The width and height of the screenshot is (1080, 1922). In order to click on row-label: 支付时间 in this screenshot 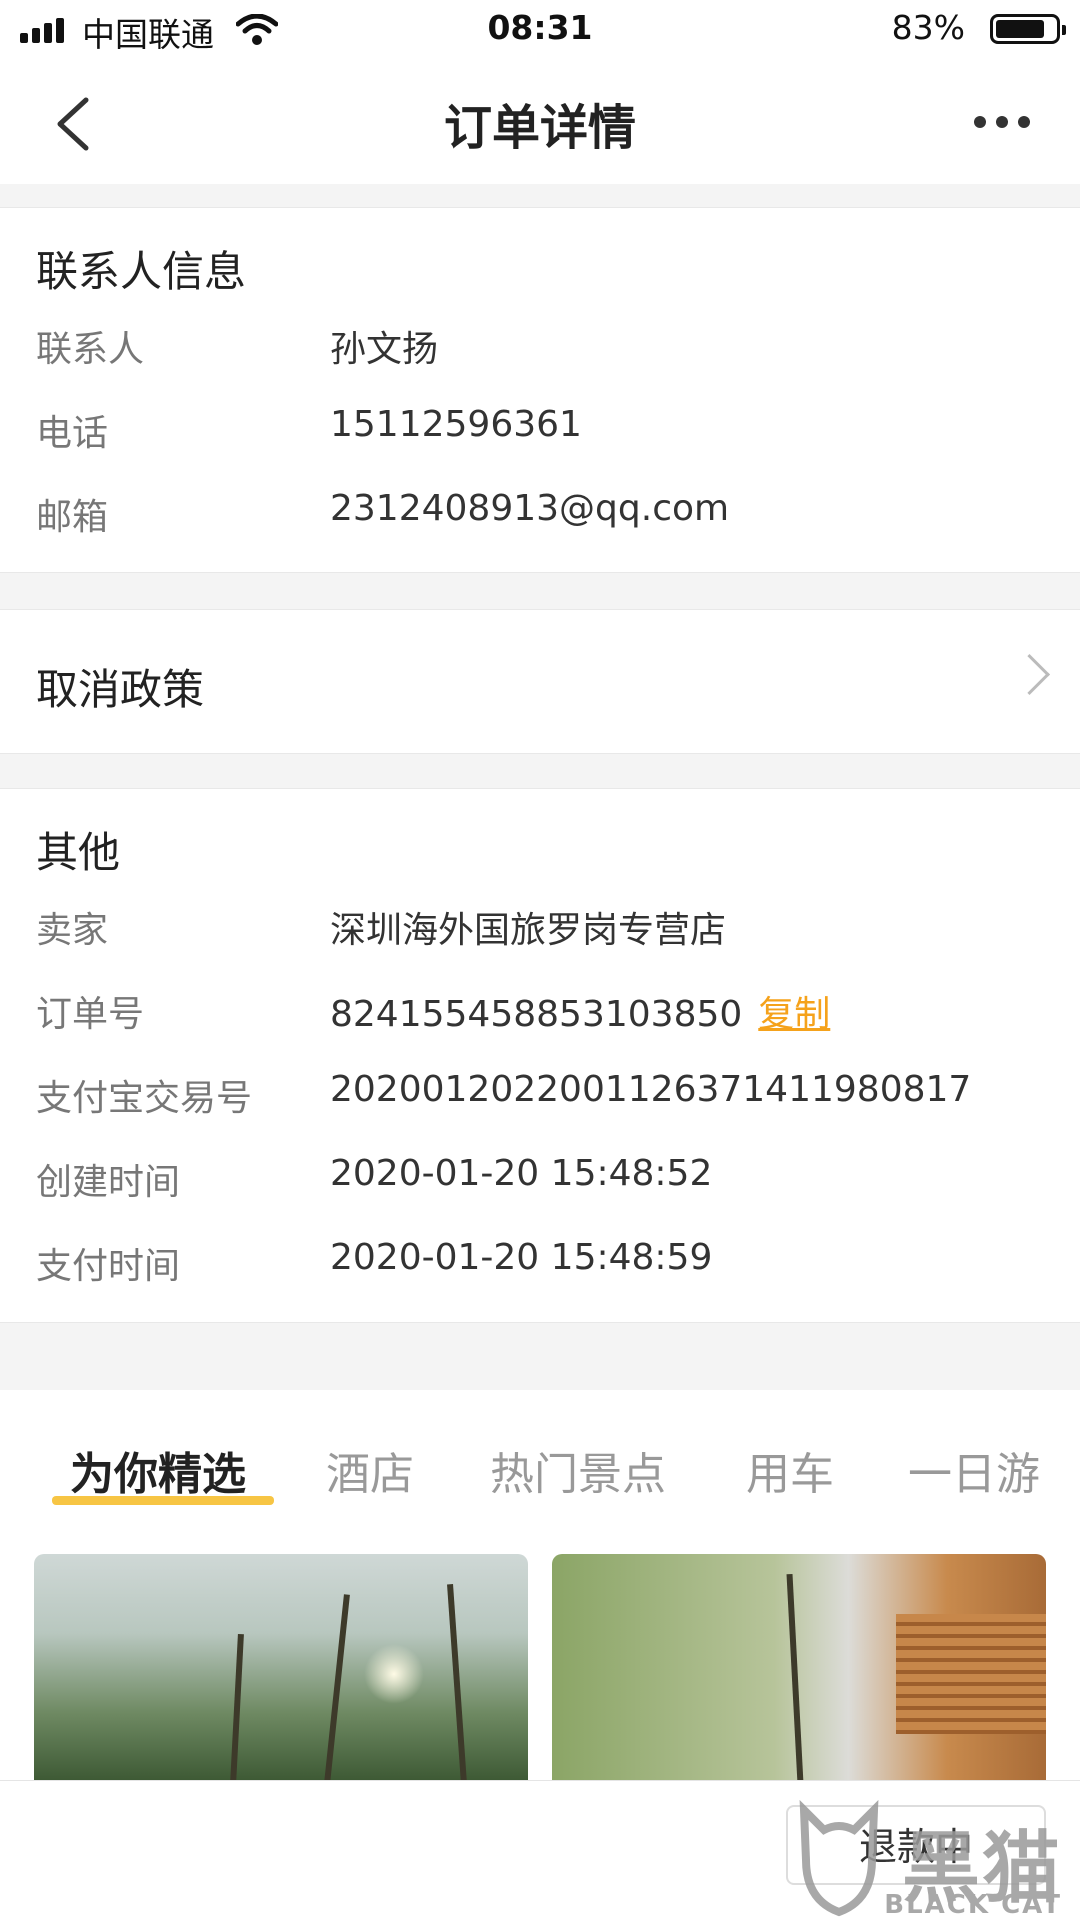, I will do `click(108, 1266)`.